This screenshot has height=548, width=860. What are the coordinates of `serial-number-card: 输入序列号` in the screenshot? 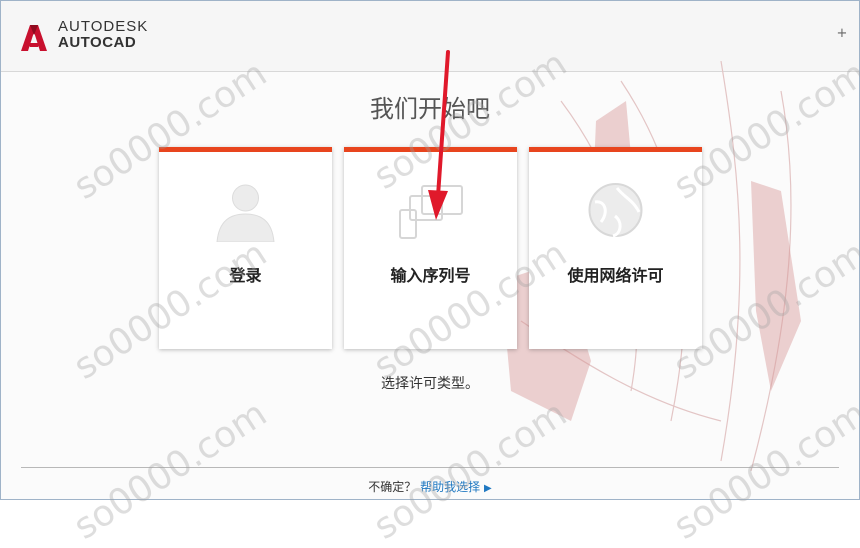 It's located at (430, 248).